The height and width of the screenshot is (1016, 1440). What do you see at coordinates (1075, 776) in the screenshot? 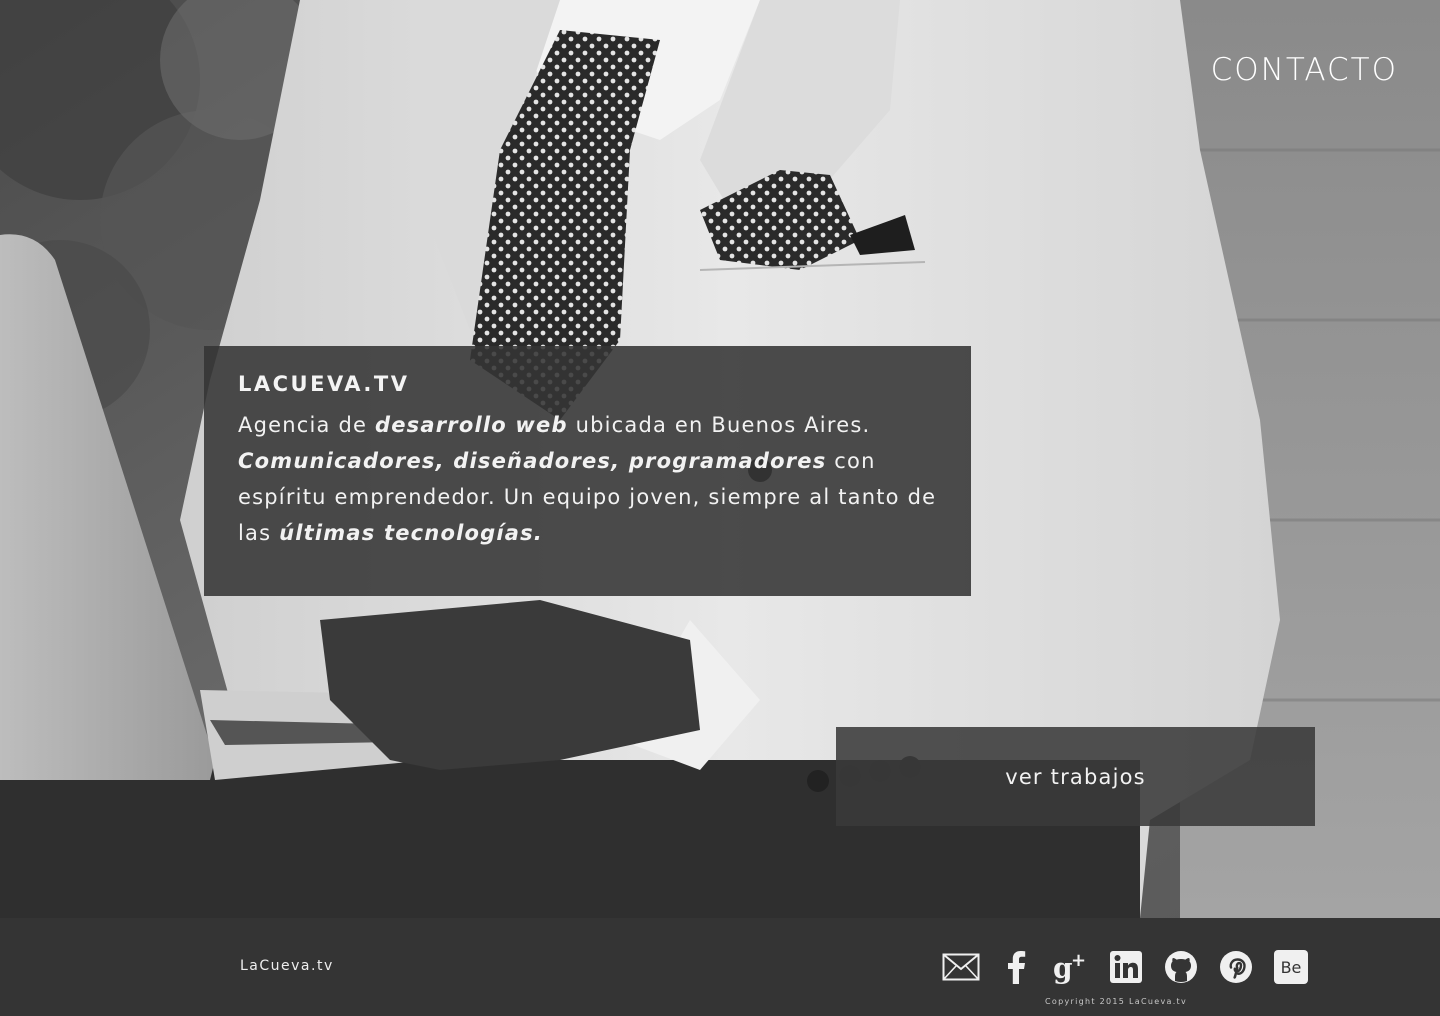
I see `view-works-button: ver trabajos` at bounding box center [1075, 776].